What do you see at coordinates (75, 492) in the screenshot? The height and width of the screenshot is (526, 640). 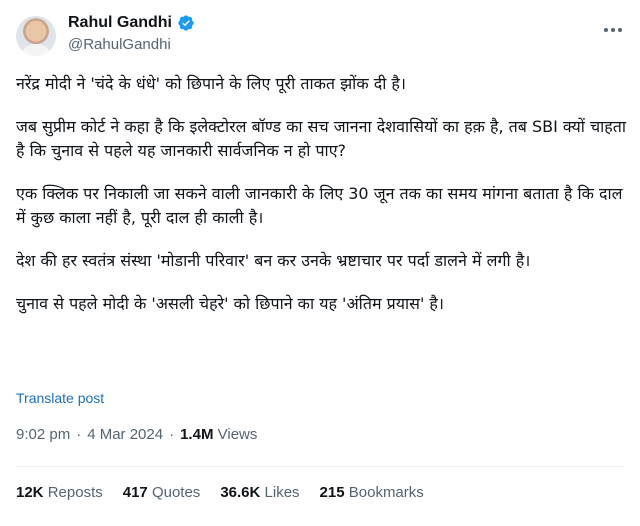 I see `reposts-label: Reposts` at bounding box center [75, 492].